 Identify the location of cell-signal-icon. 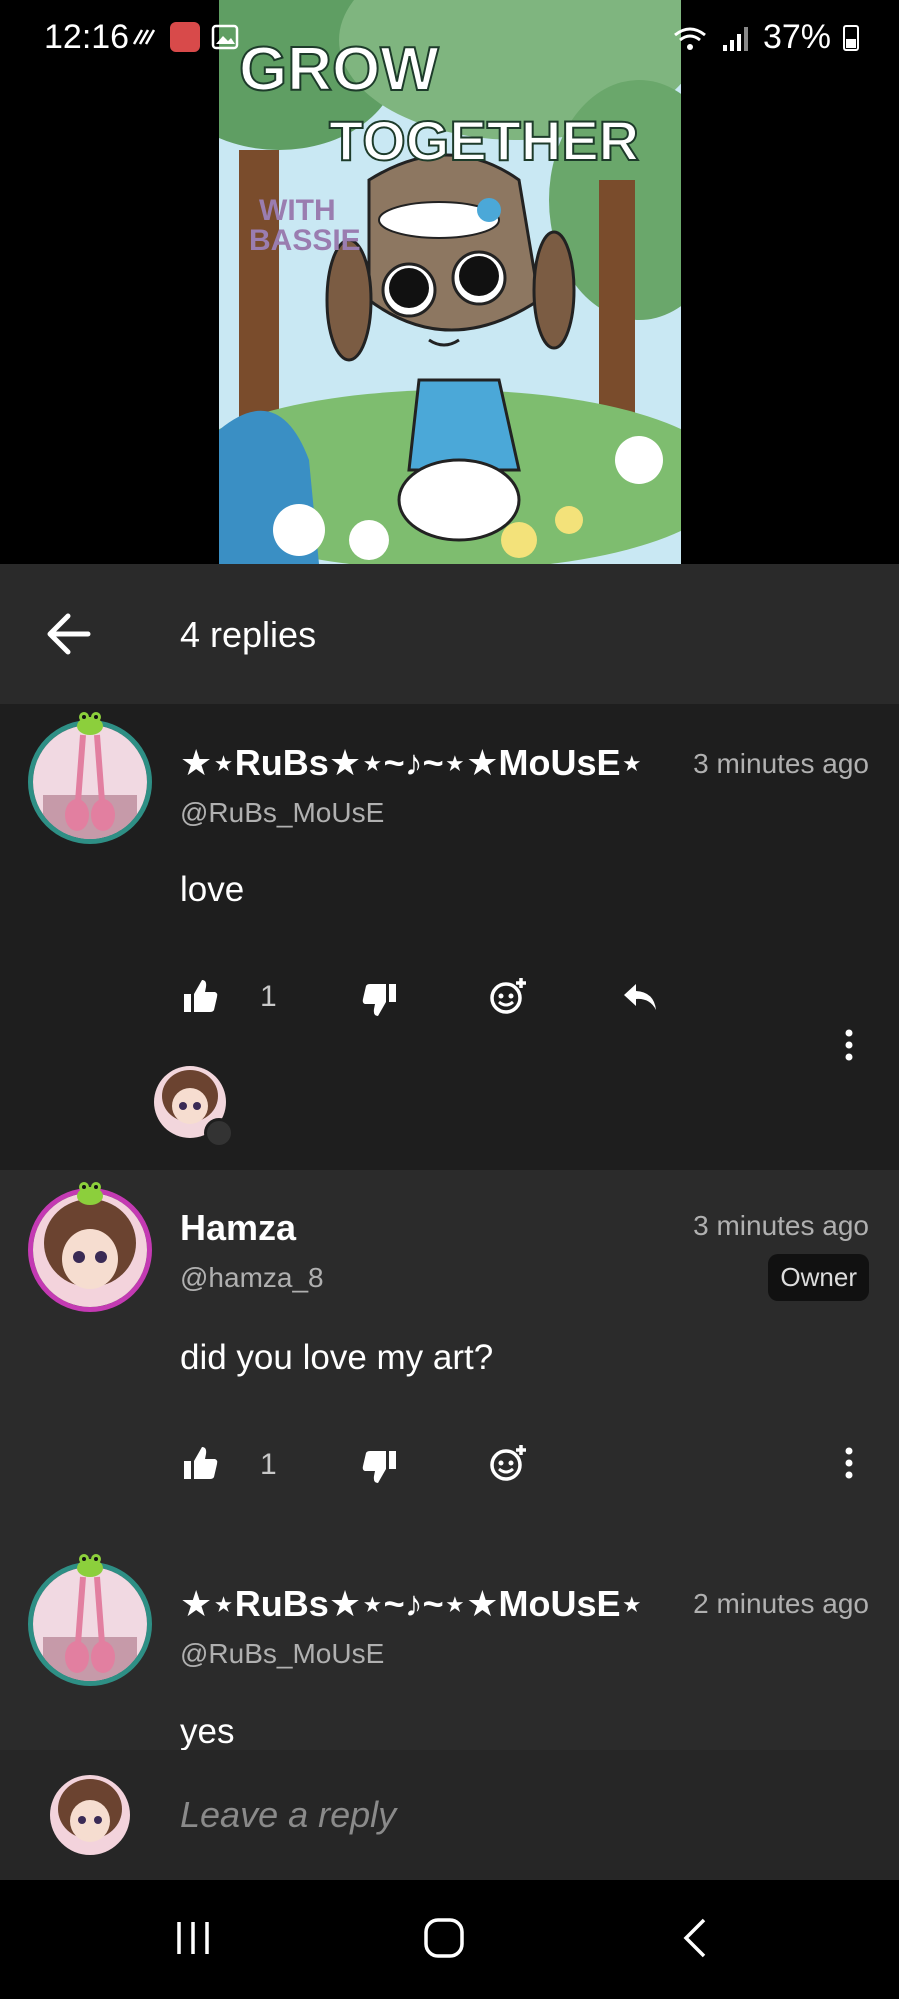
(735, 38).